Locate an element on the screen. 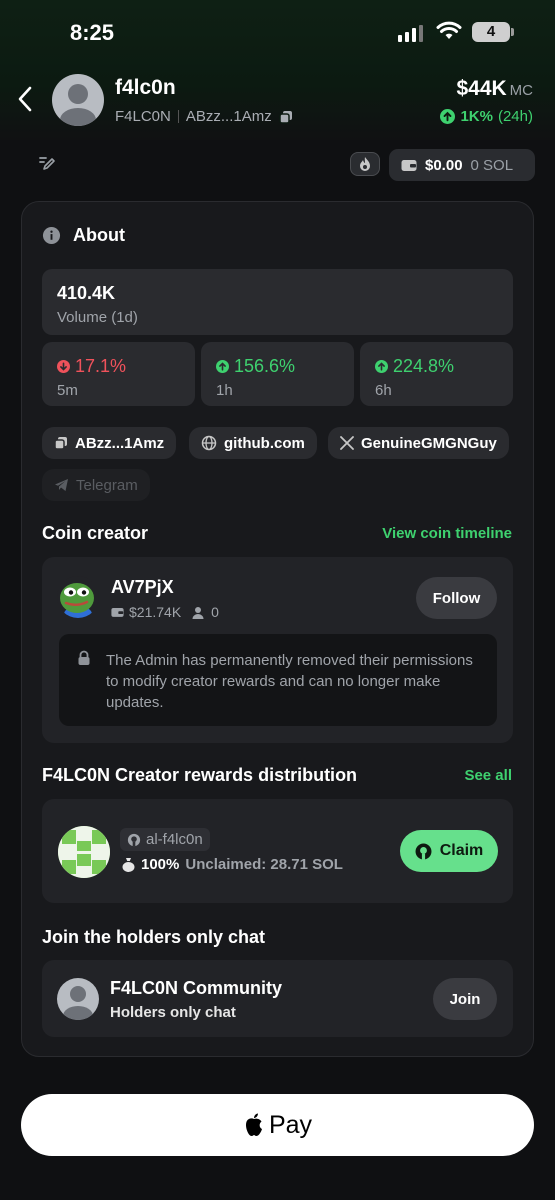 This screenshot has height=1200, width=555. price-change-period: (24h) is located at coordinates (515, 116).